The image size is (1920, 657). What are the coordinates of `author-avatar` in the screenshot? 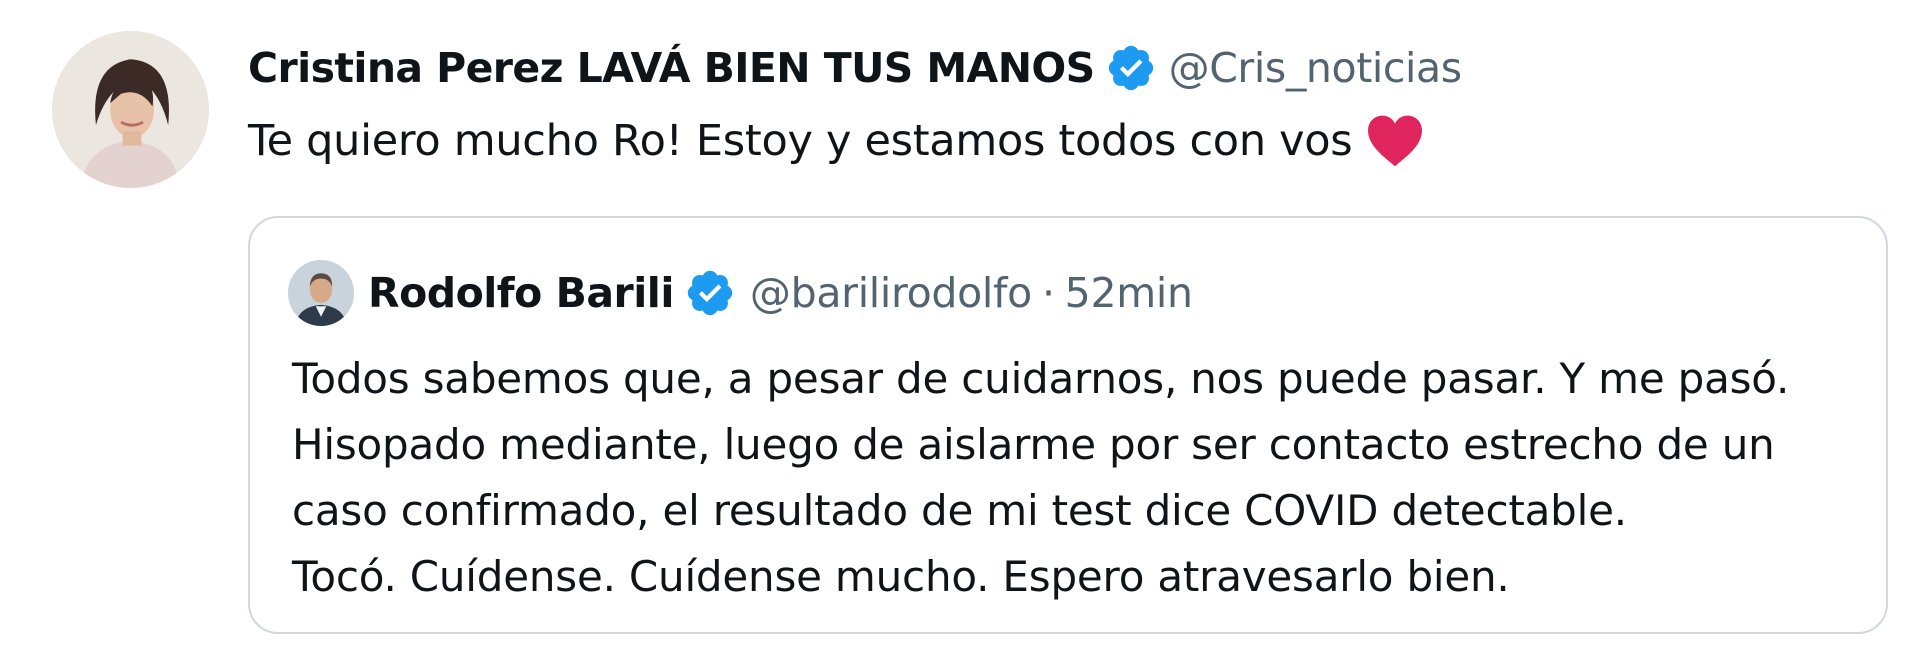 It's located at (130, 109).